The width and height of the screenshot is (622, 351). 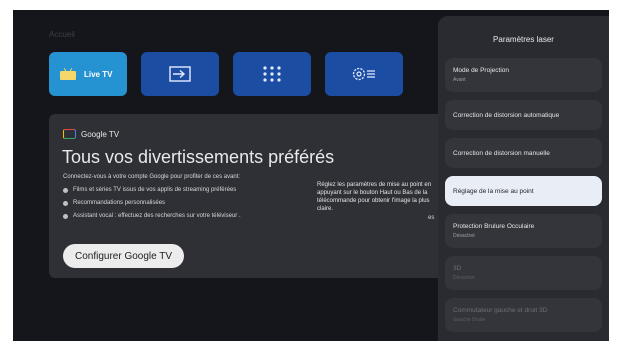 What do you see at coordinates (69, 134) in the screenshot?
I see `google-tv-logo-icon` at bounding box center [69, 134].